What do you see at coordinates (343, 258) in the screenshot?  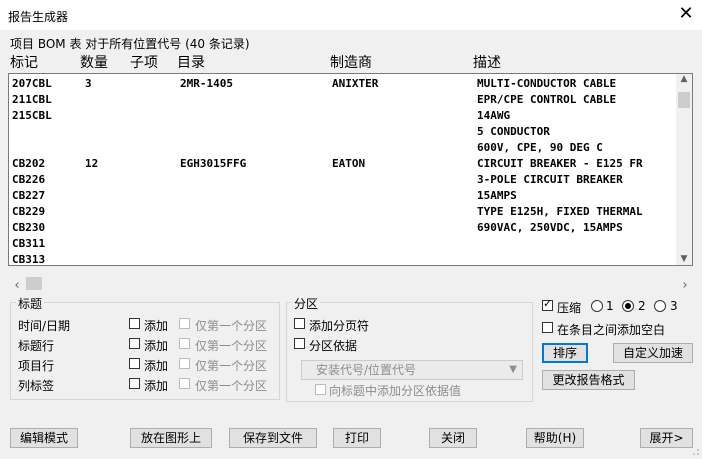 I see `list-item: CB313` at bounding box center [343, 258].